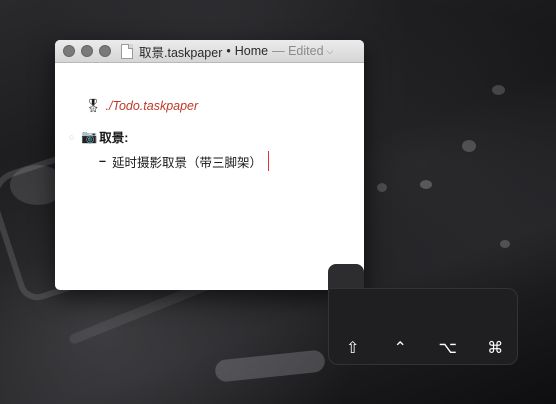  I want to click on project-line: ○ 📷 取景:, so click(98, 136).